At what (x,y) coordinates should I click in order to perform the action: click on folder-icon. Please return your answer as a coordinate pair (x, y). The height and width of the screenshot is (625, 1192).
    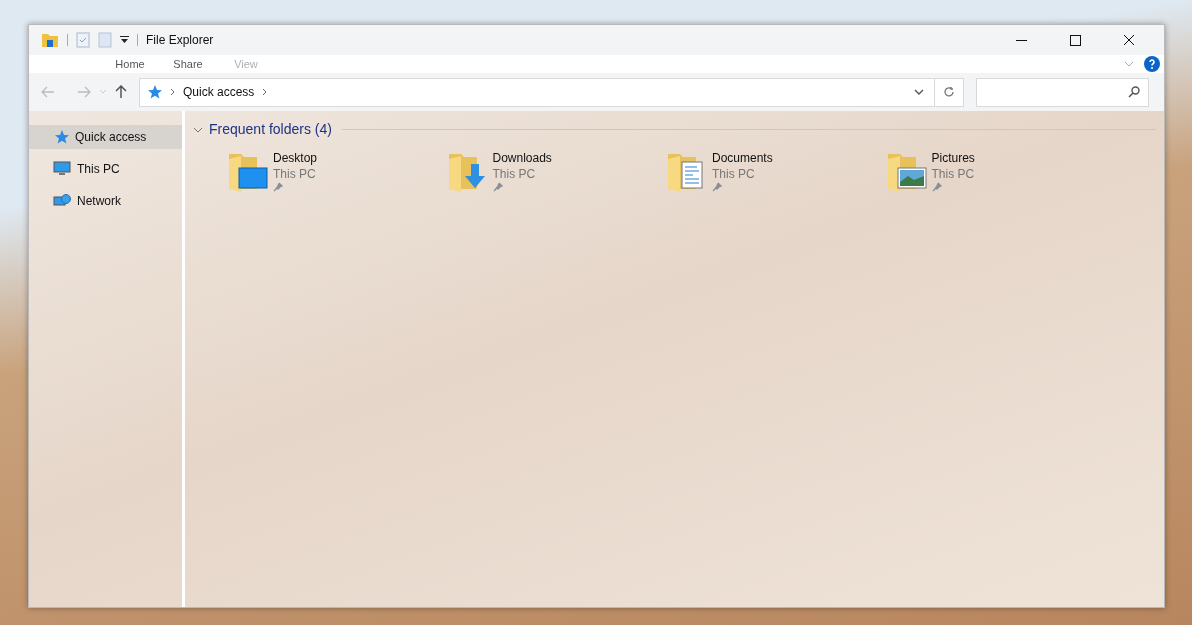
    Looking at the image, I should click on (50, 40).